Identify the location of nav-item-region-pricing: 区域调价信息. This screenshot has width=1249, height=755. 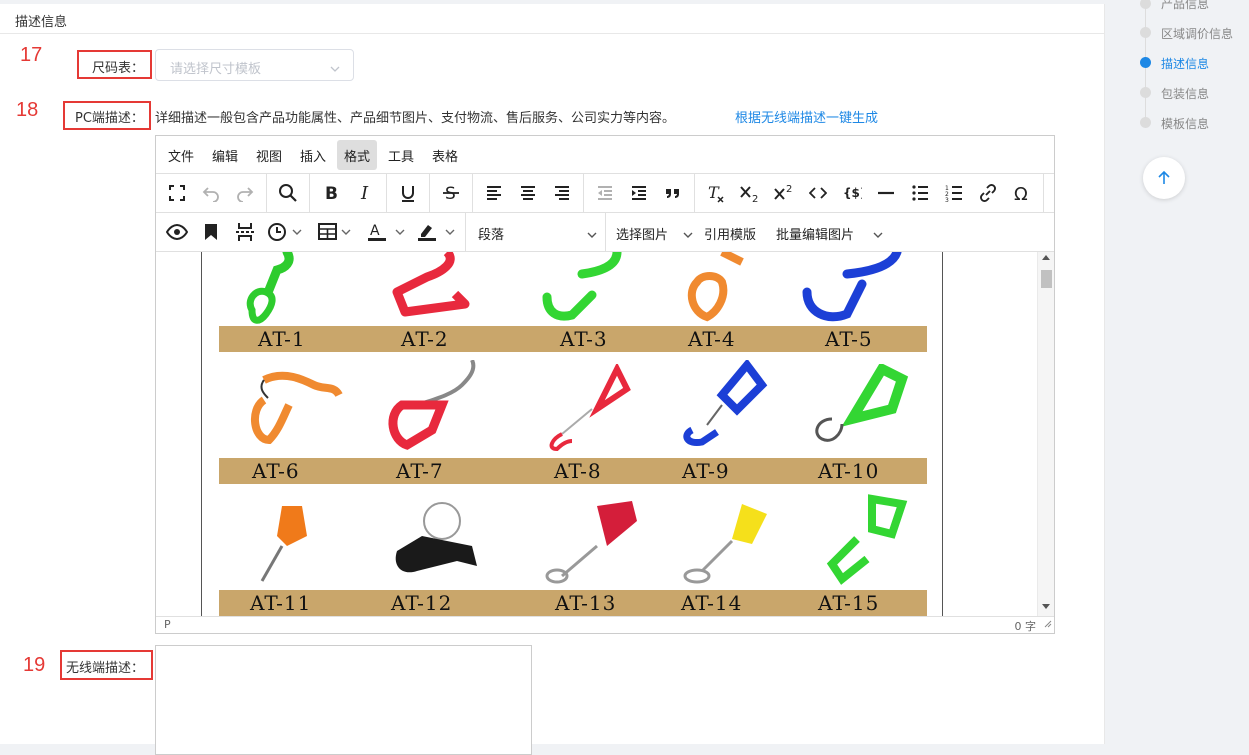
(1197, 33).